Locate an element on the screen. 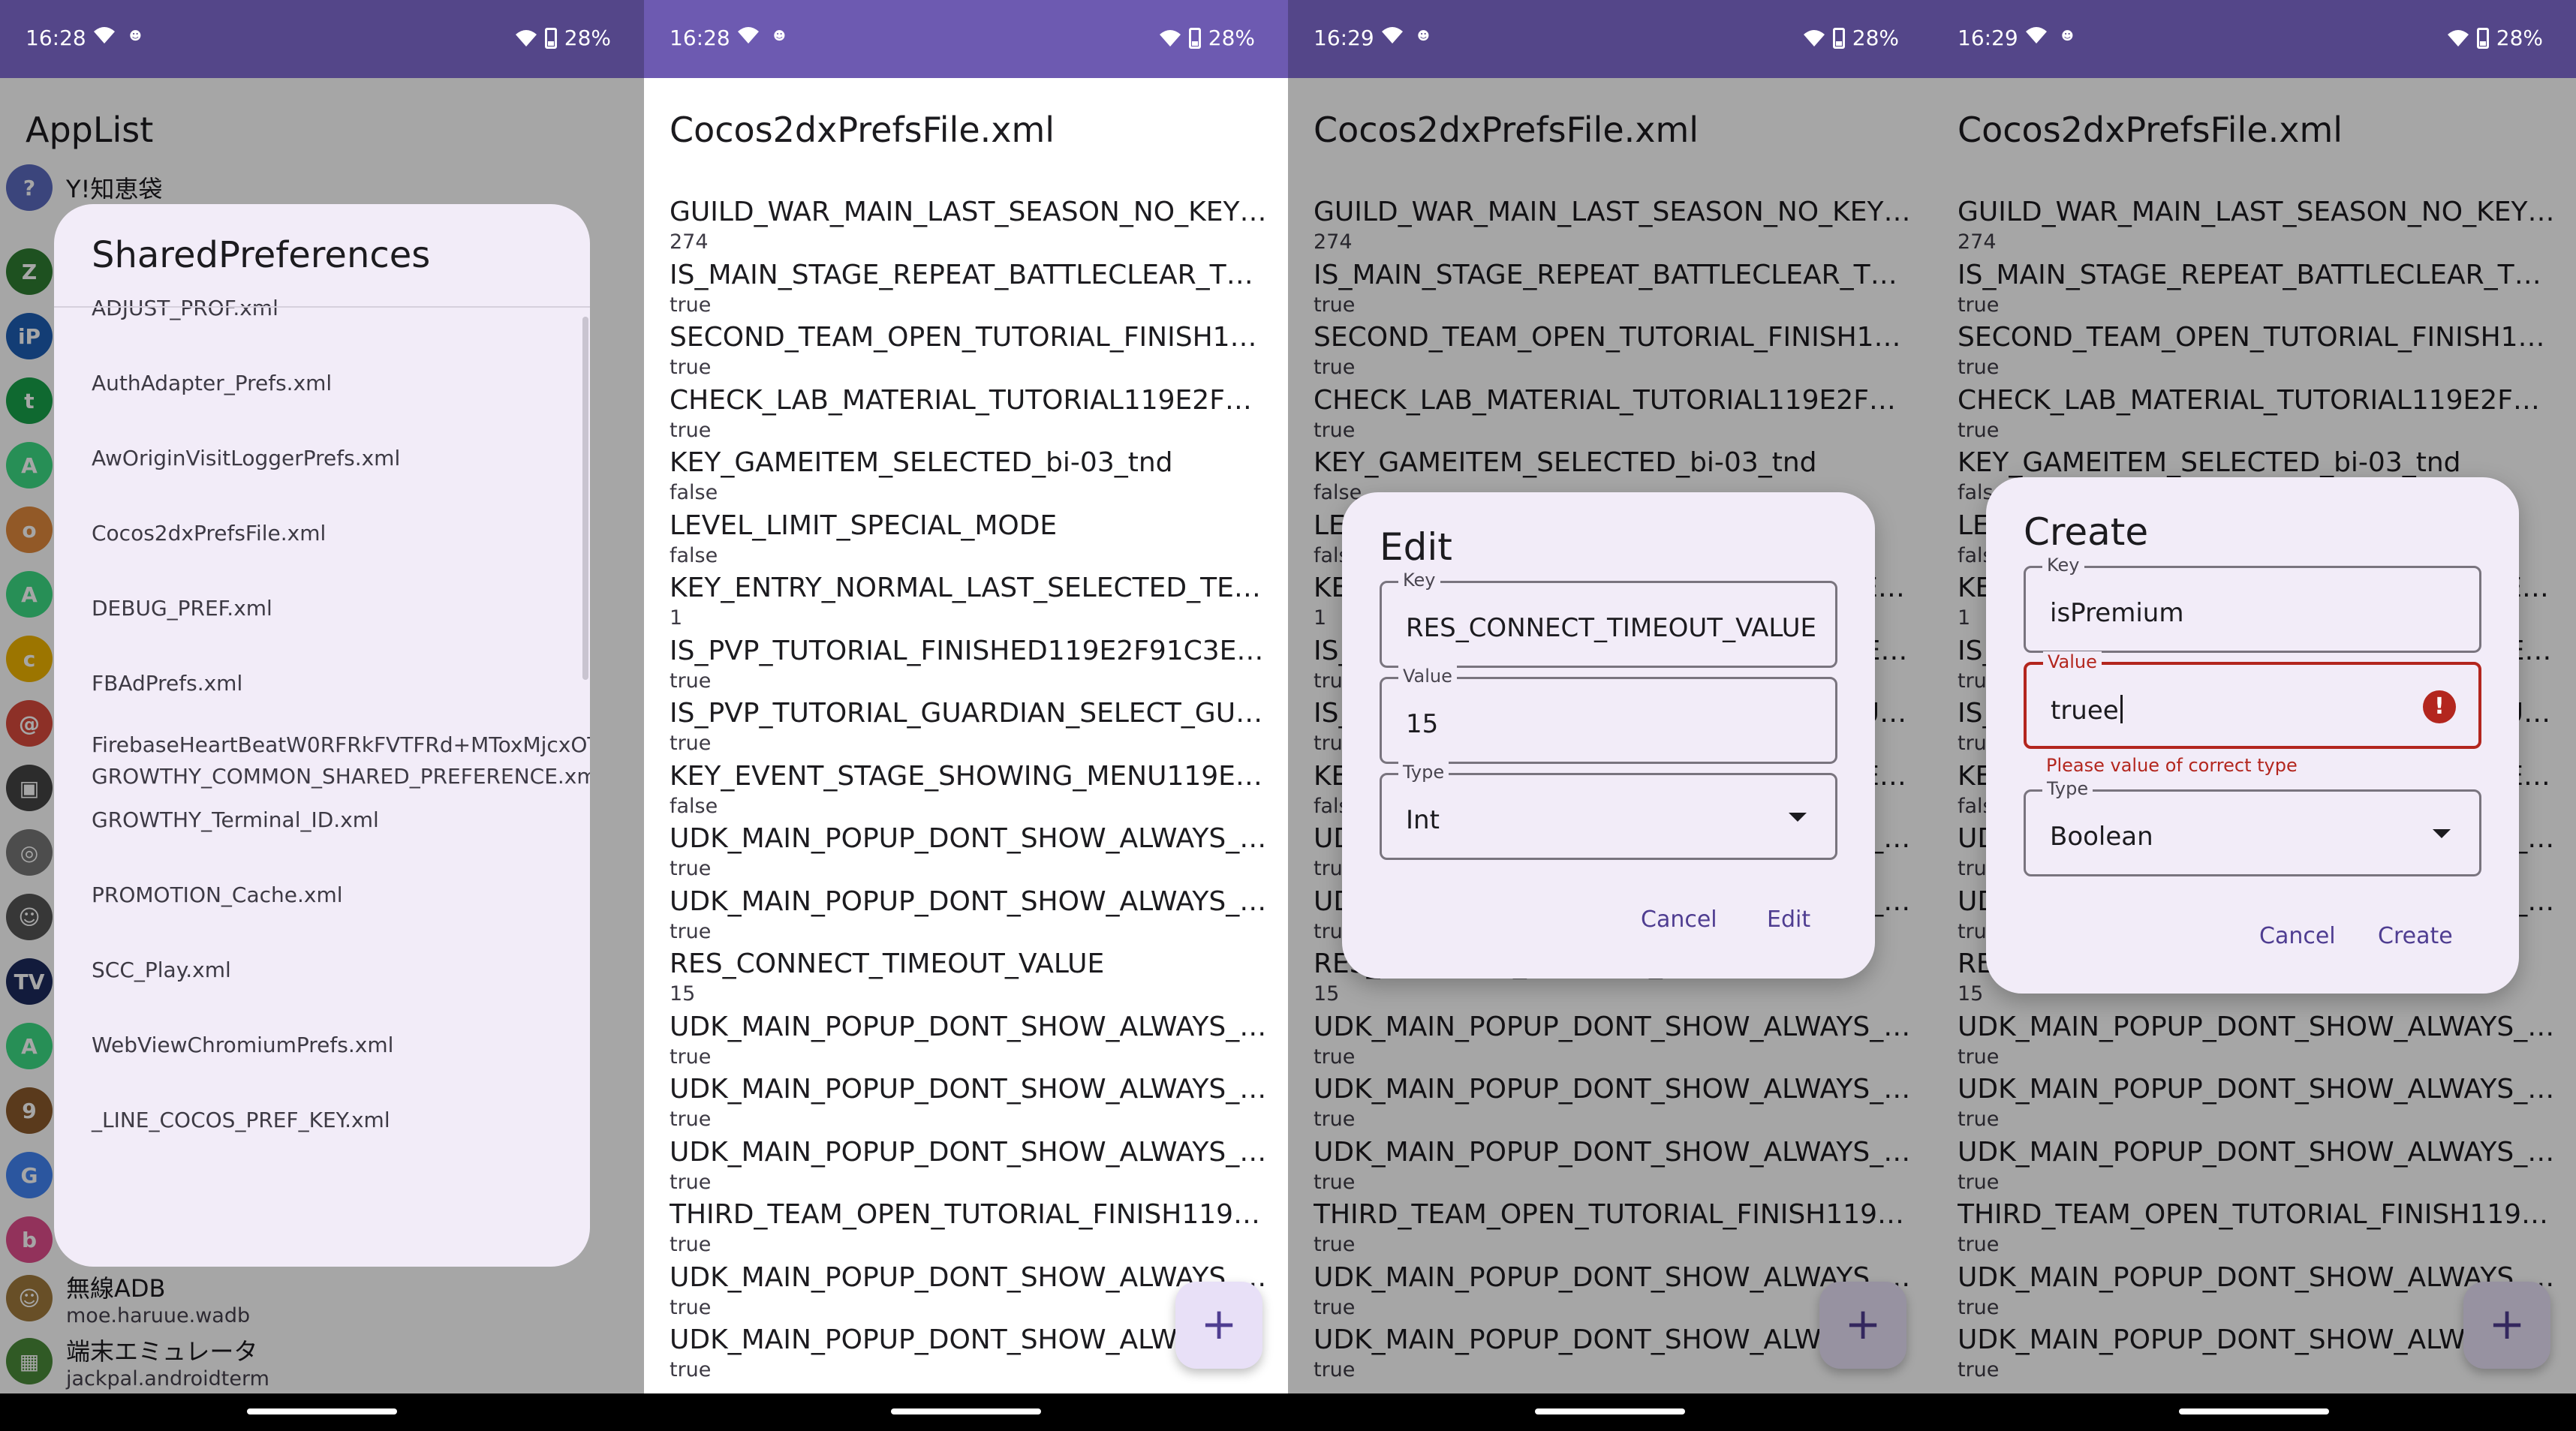  prefs-file-item: SCC_Play.xml is located at coordinates (317, 970).